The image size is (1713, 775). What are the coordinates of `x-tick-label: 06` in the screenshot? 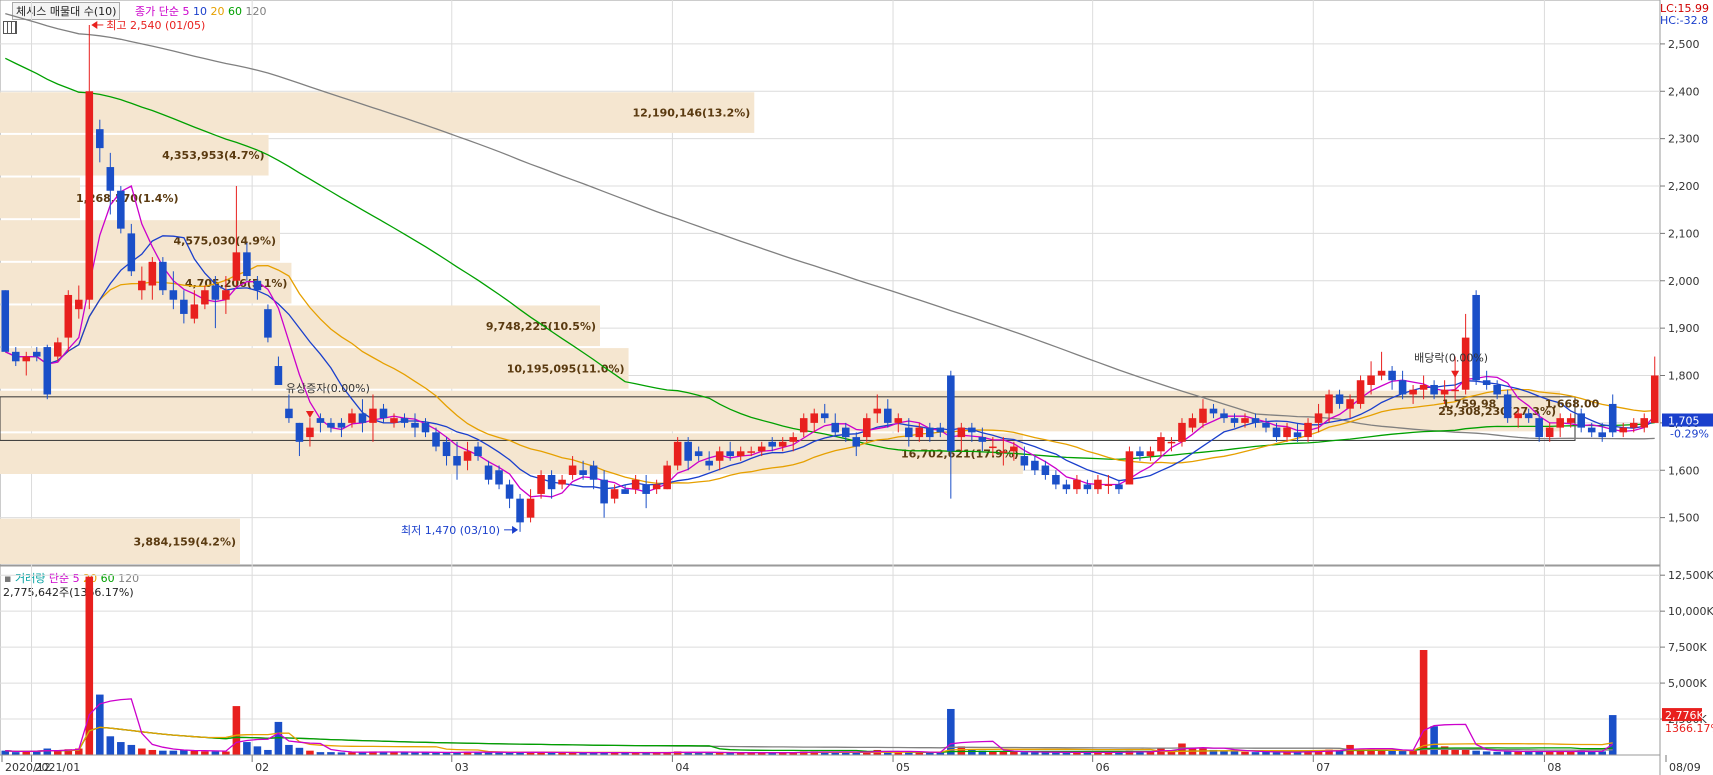 It's located at (1103, 767).